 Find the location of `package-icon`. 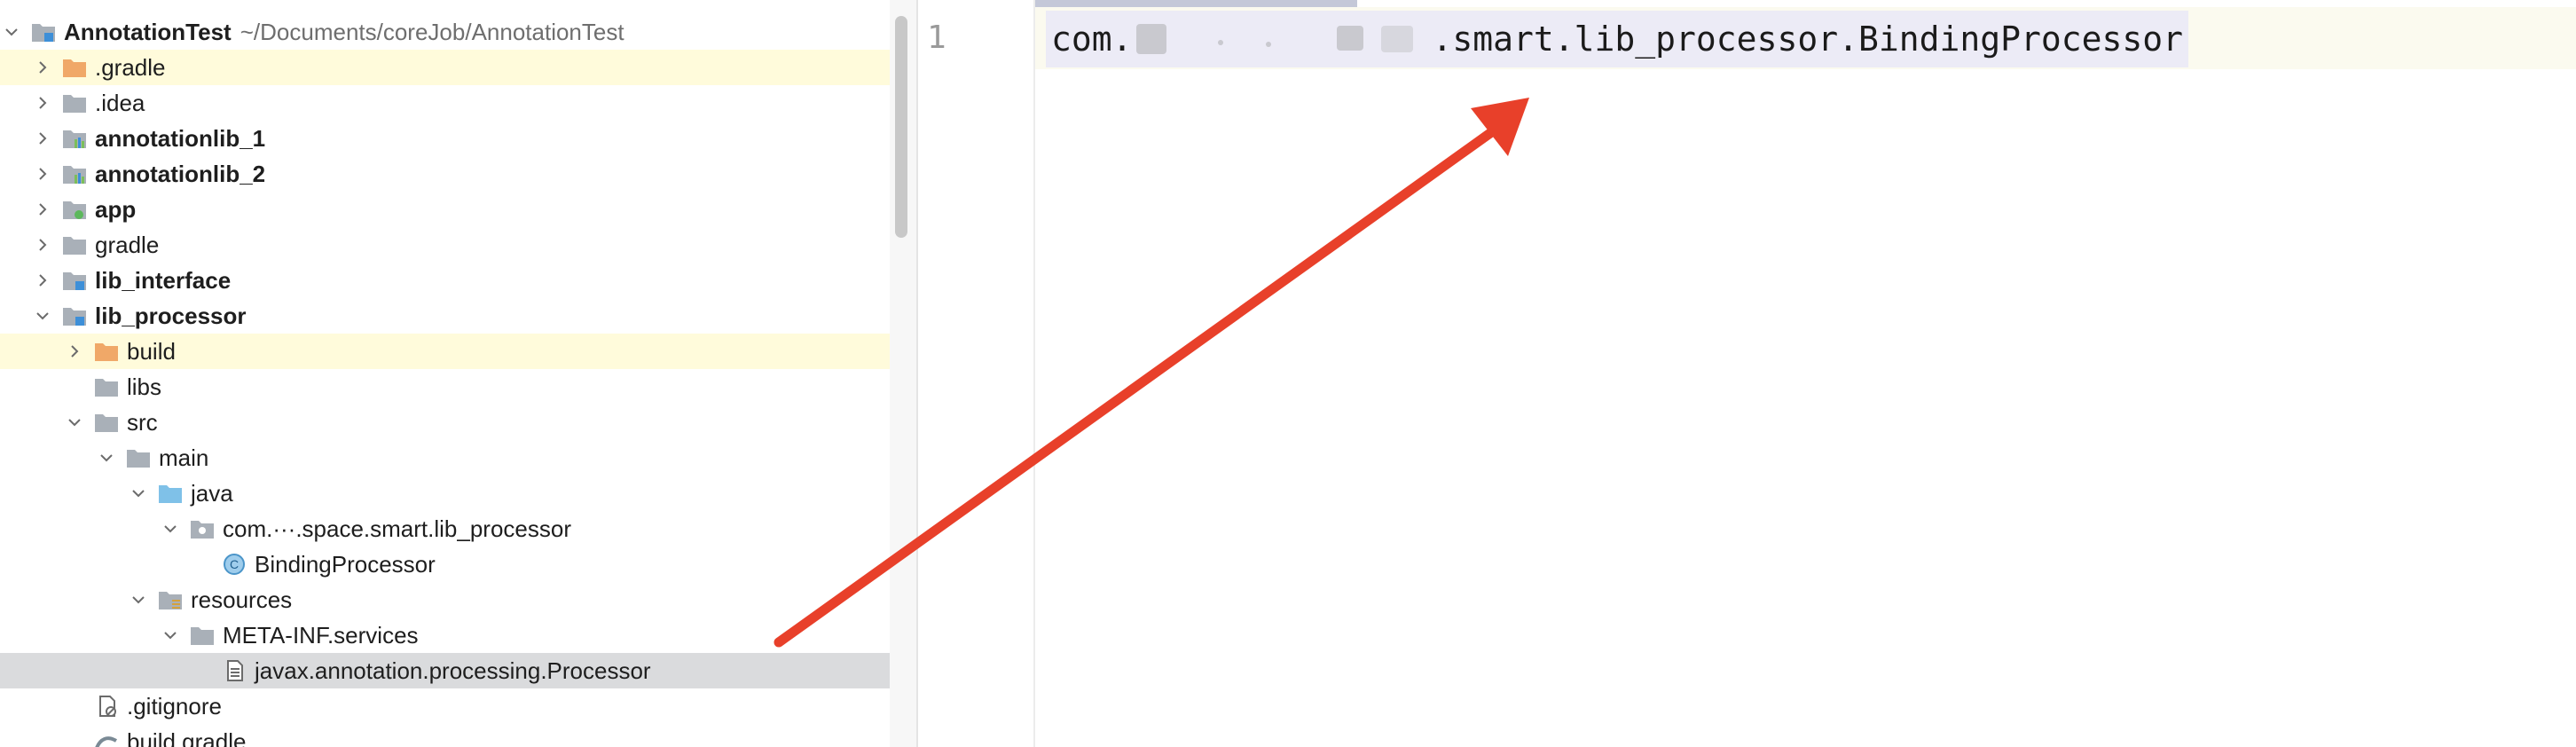

package-icon is located at coordinates (202, 528).